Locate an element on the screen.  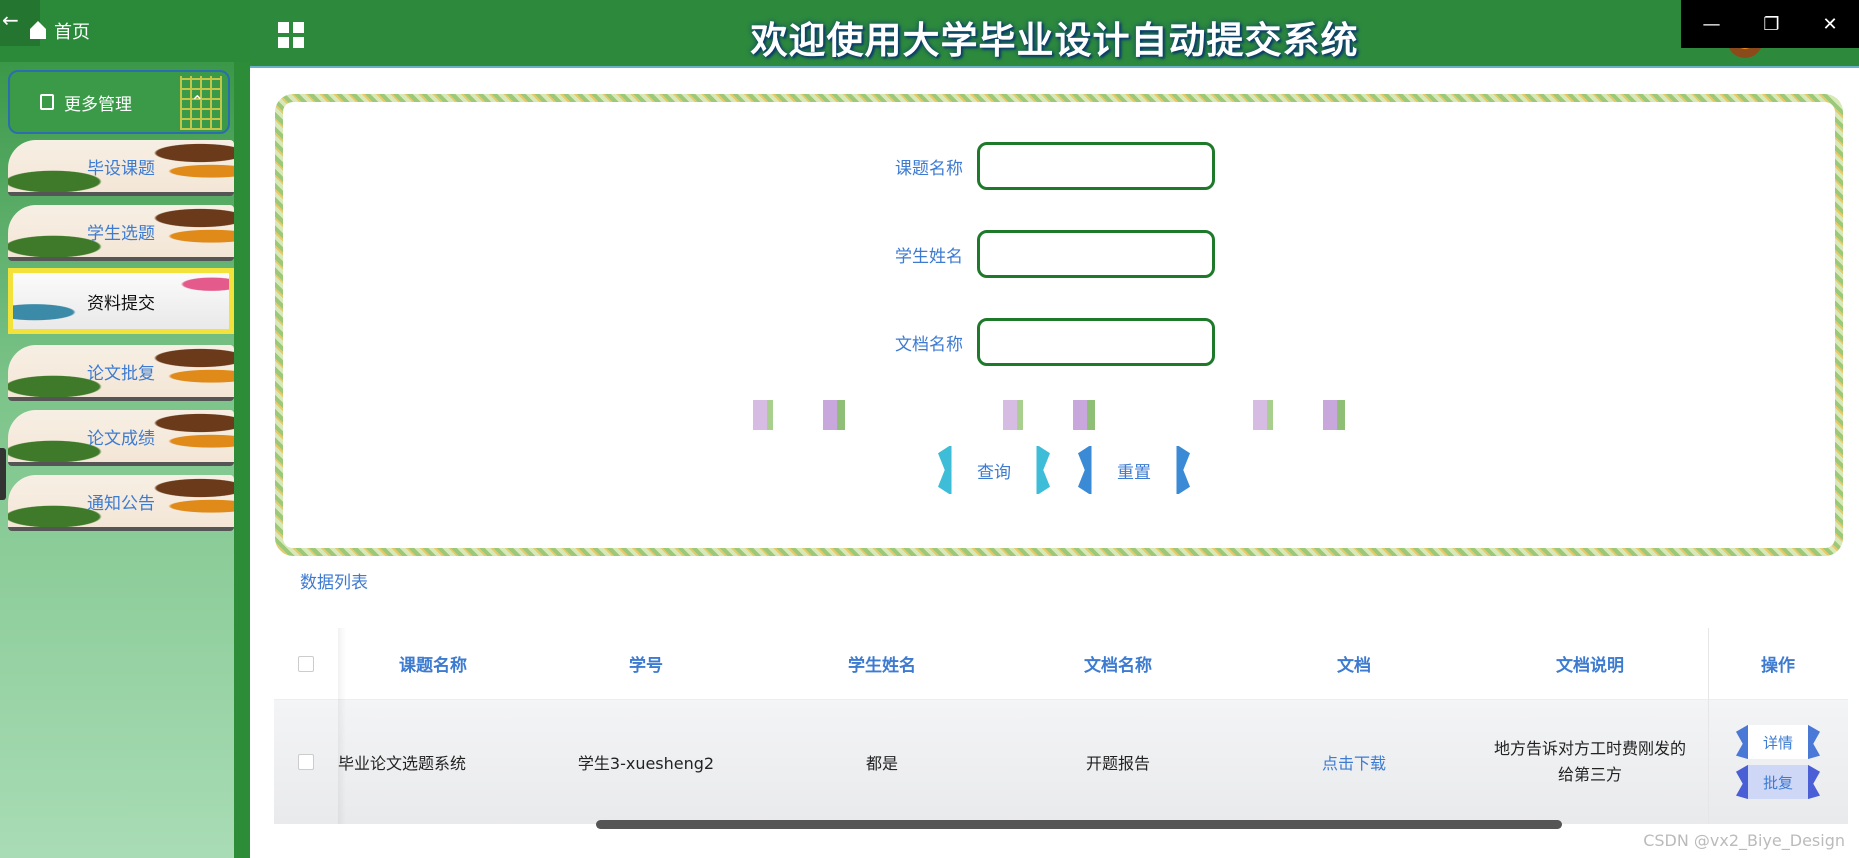
menu-label: 通知公告 is located at coordinates (121, 503).